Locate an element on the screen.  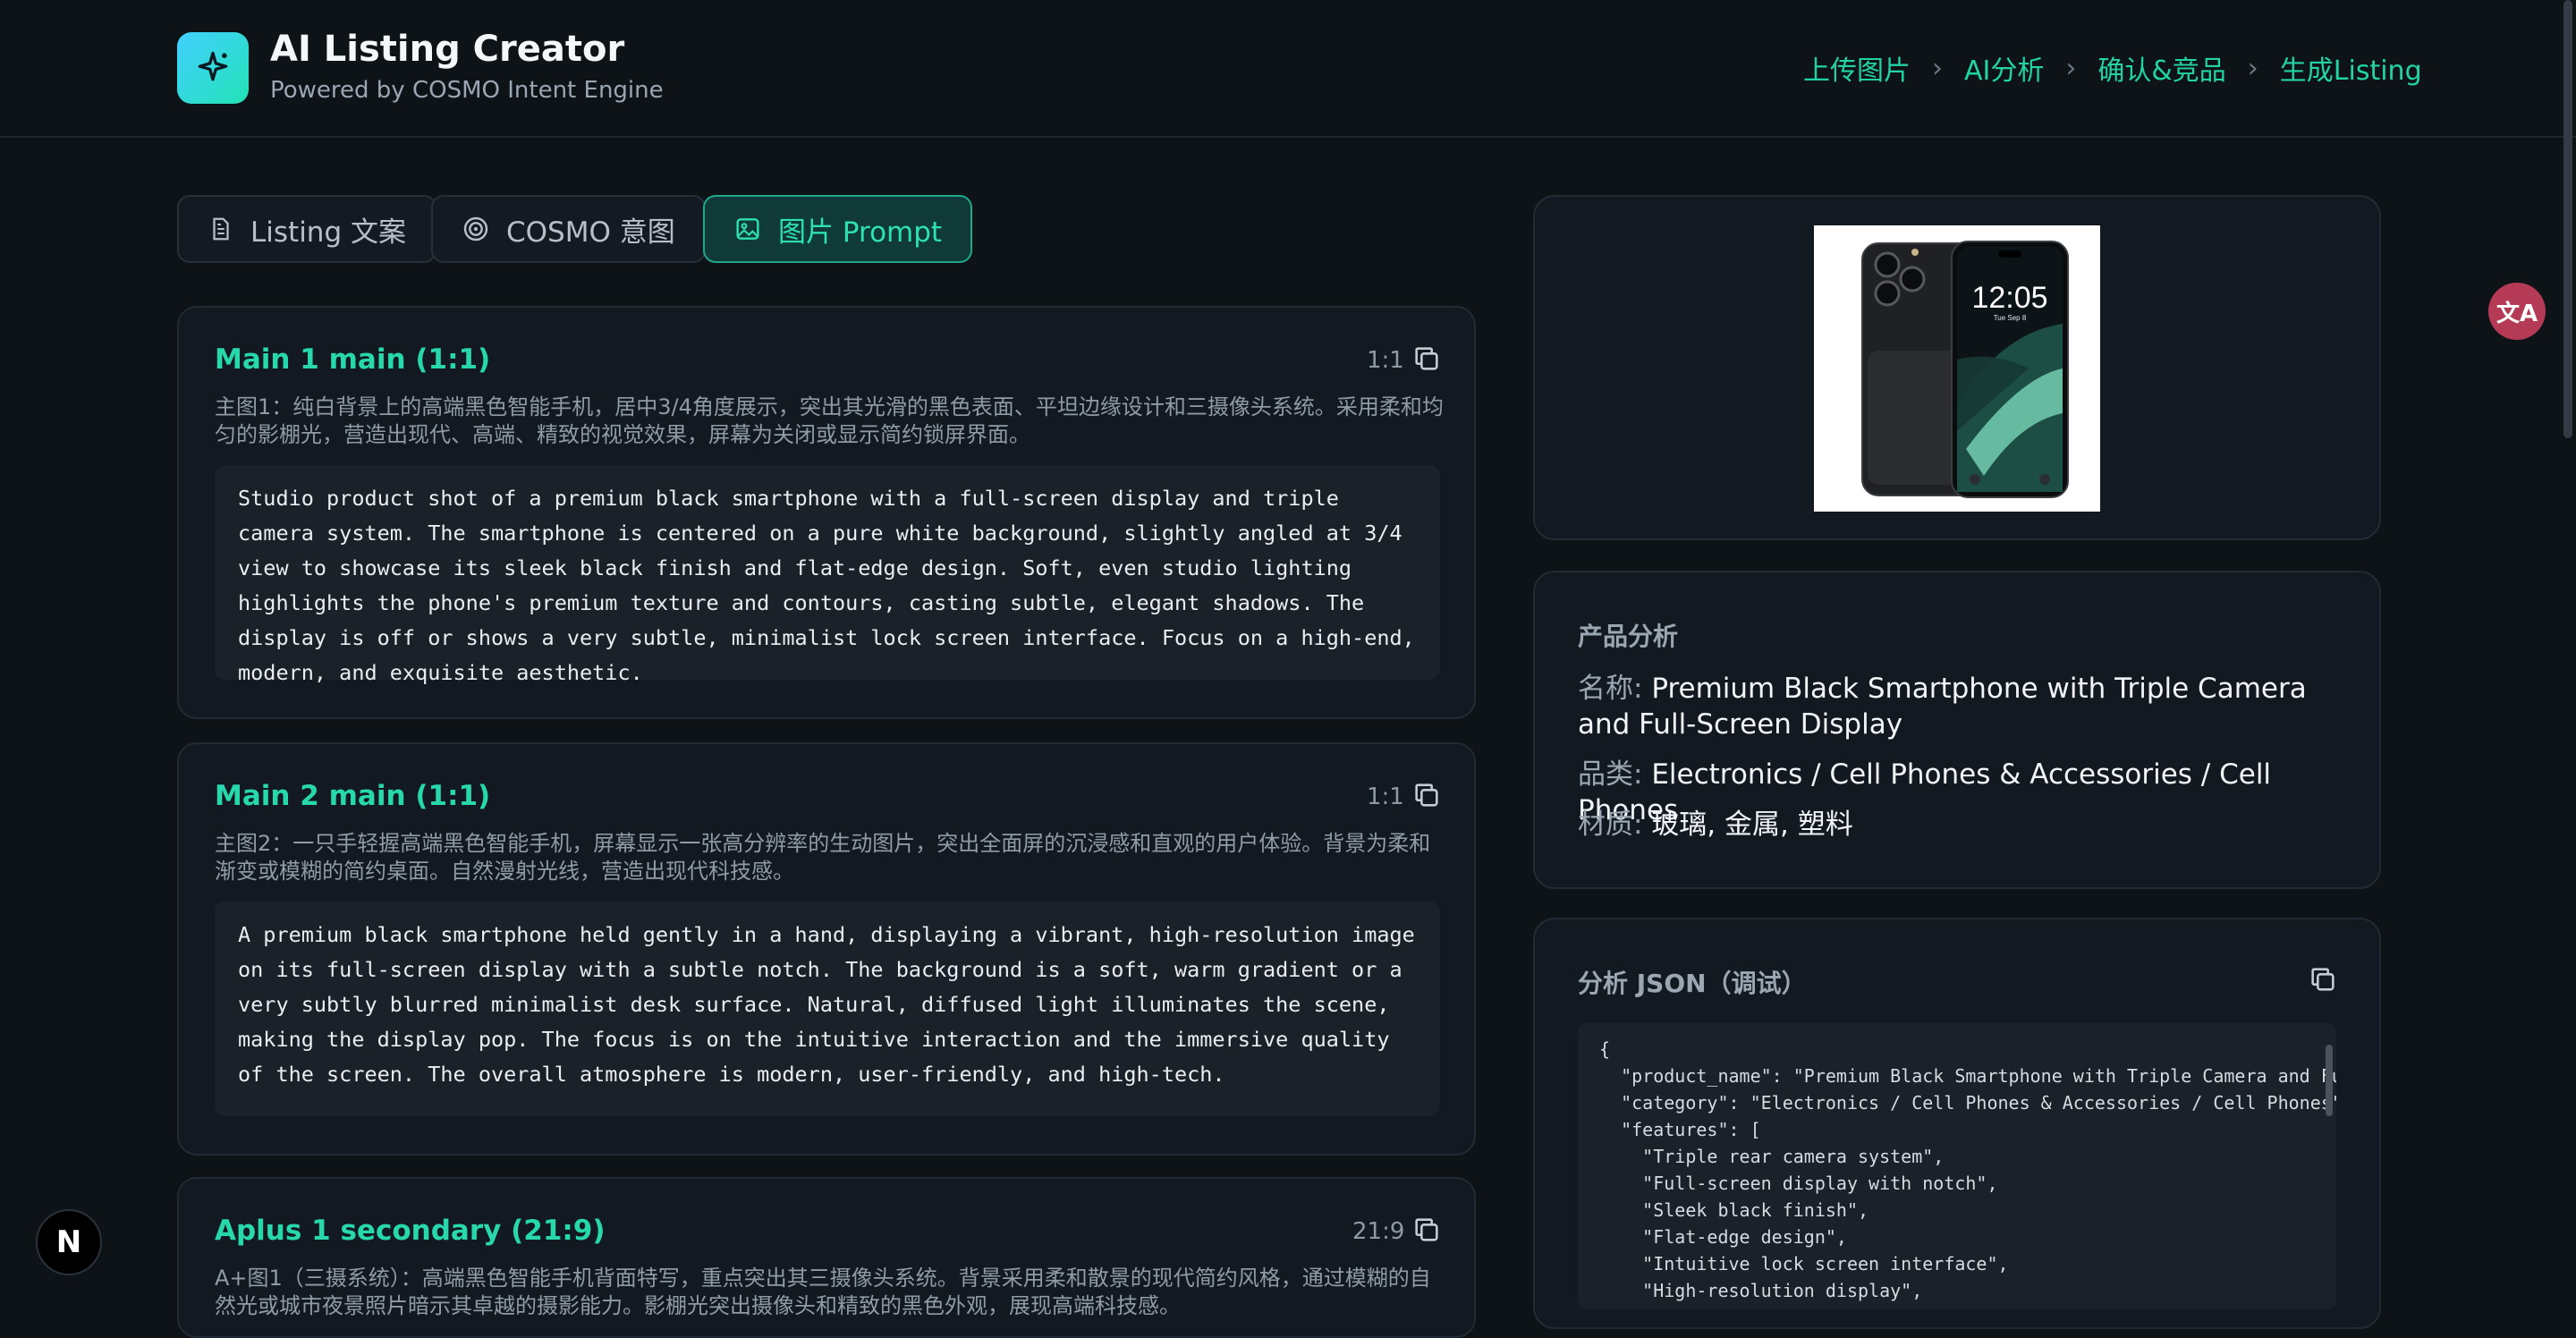
json-line: "Intuitive lock screen interface", is located at coordinates (1804, 1263).